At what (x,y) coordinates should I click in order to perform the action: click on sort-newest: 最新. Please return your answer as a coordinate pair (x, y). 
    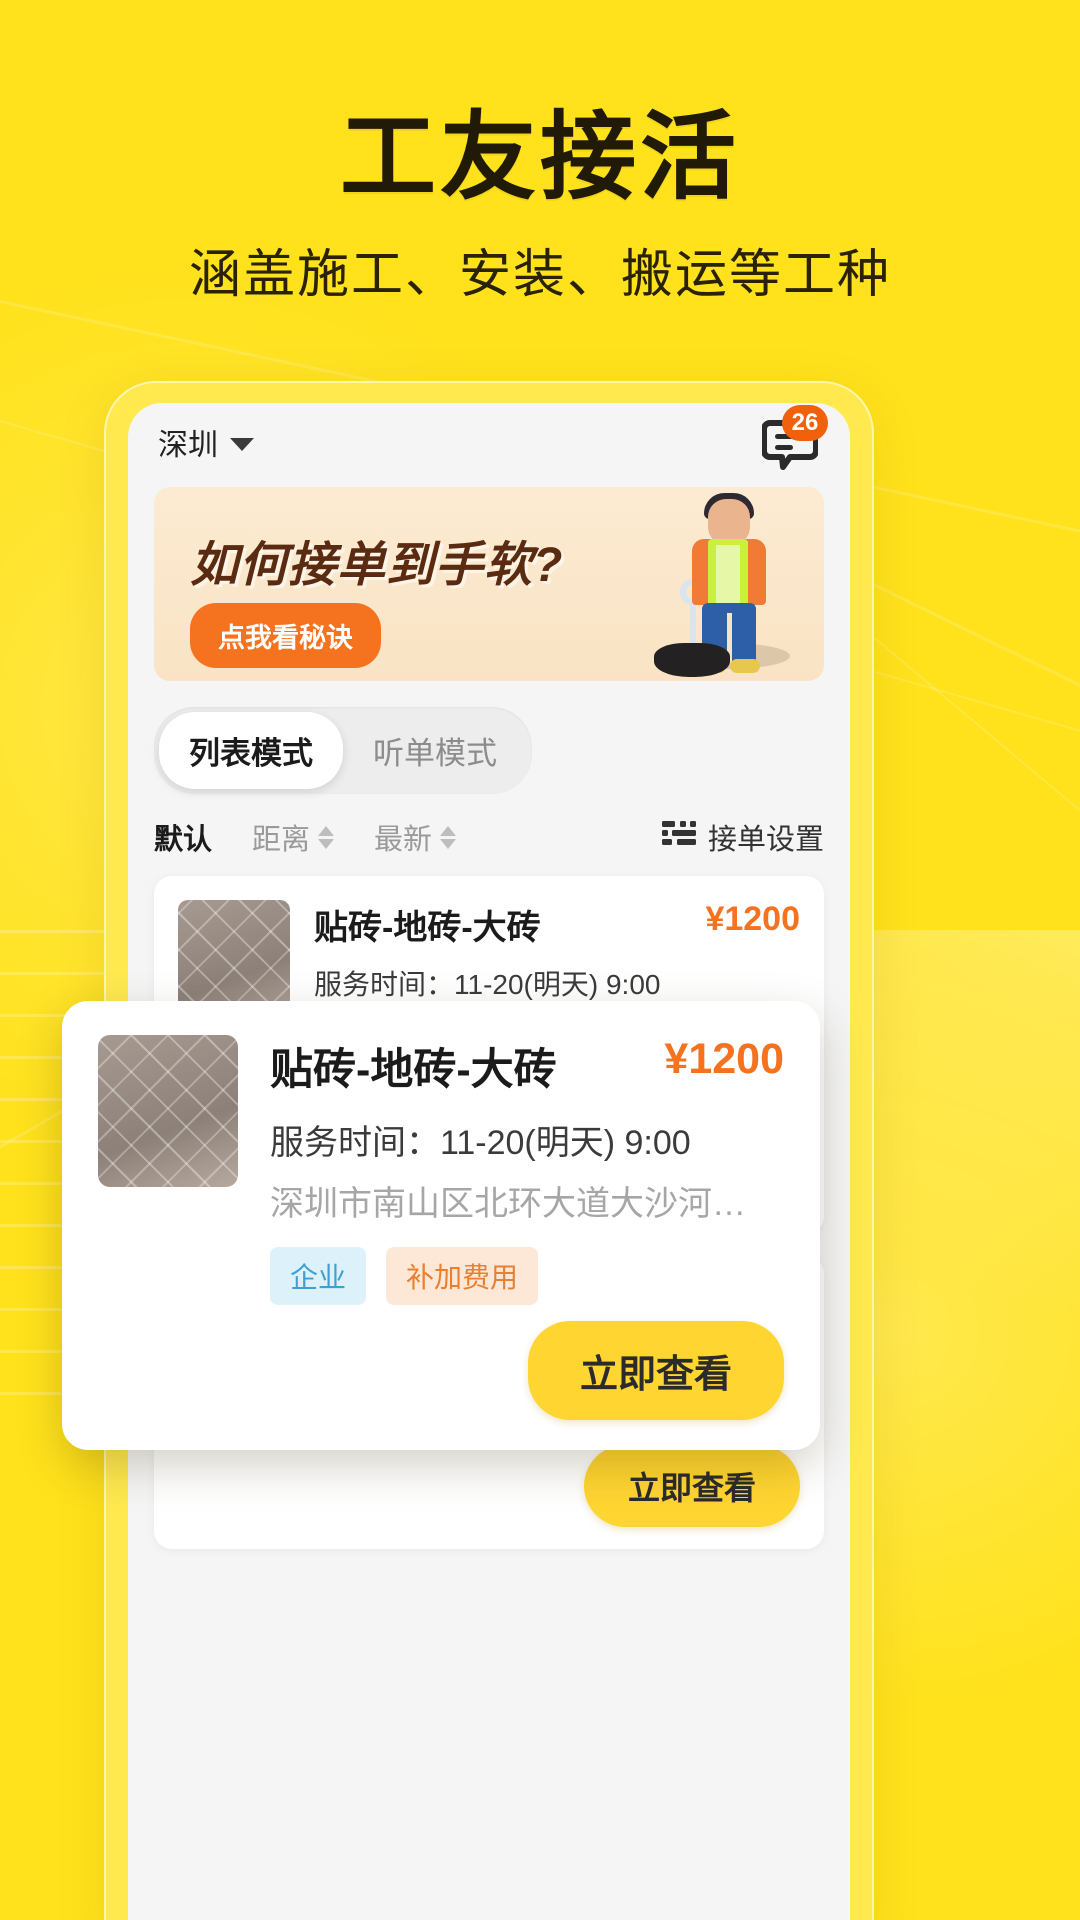
    Looking at the image, I should click on (415, 837).